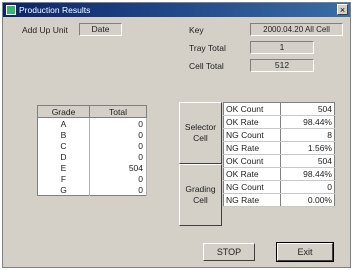 This screenshot has width=353, height=270. I want to click on table-row: F0, so click(92, 178).